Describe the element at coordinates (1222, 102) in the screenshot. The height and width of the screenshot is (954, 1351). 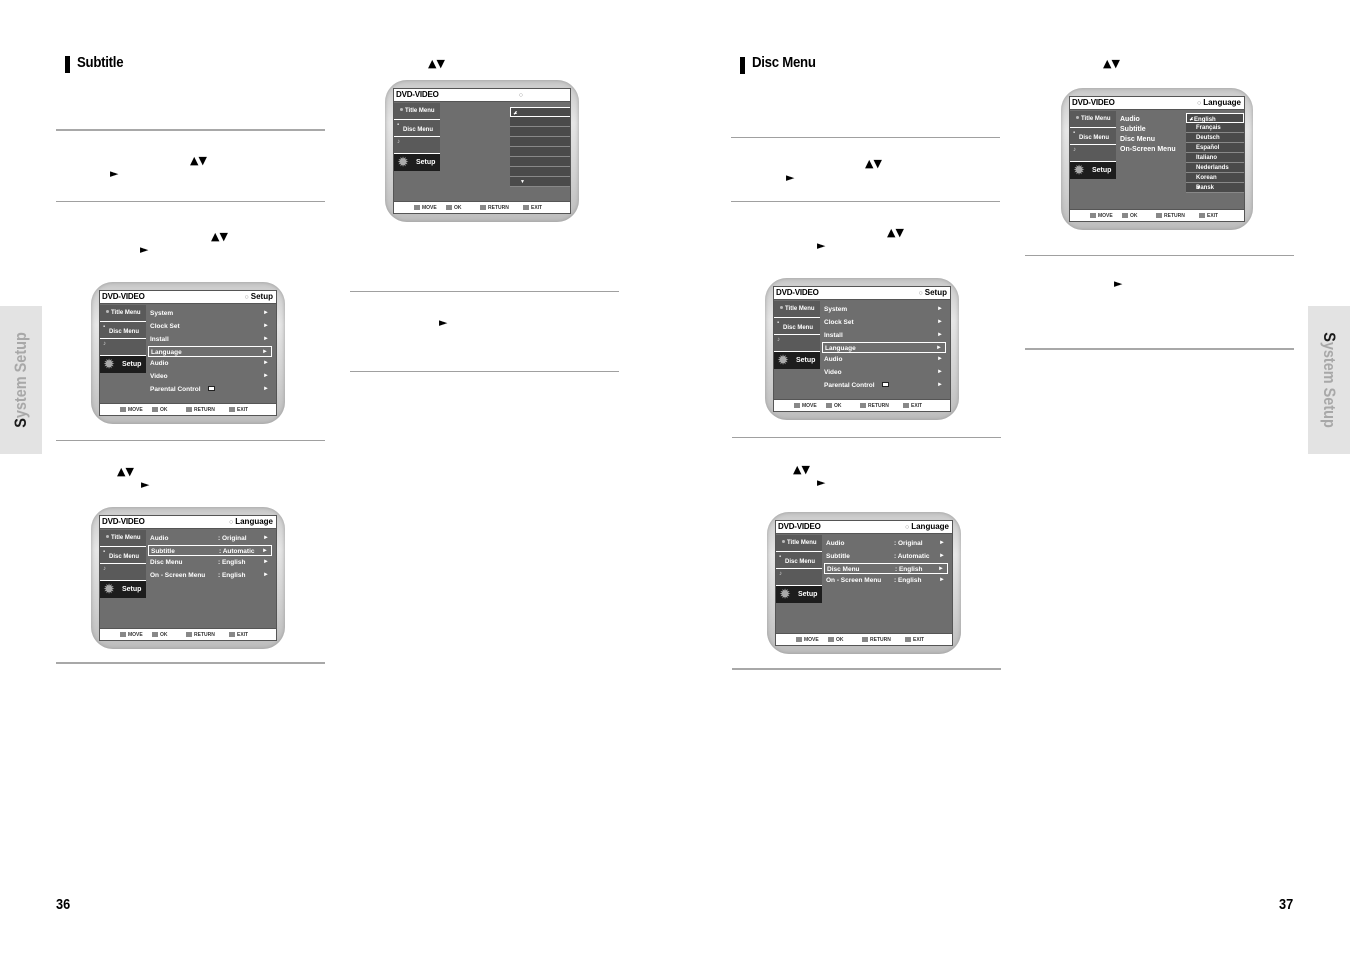
I see `osd-mode-label: Language` at that location.